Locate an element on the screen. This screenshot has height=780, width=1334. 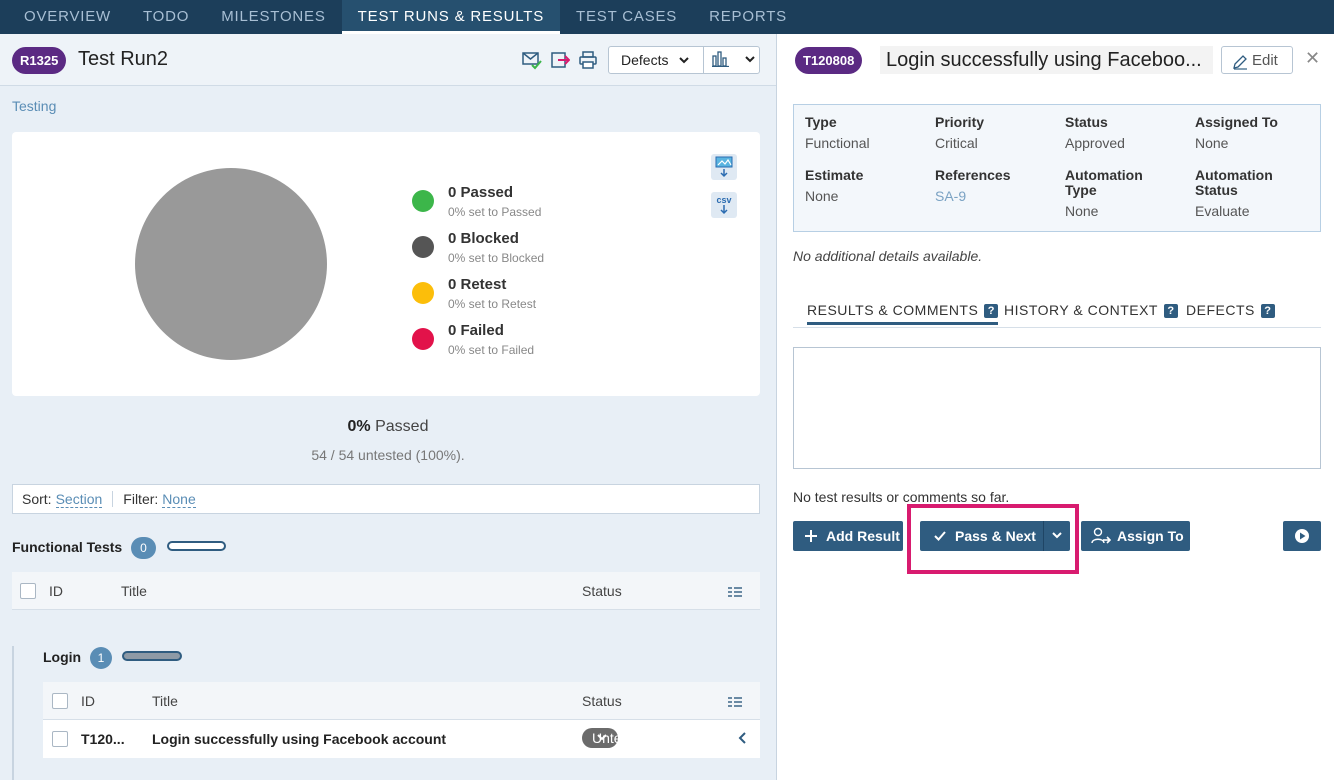
section-progress-bar is located at coordinates (196, 546).